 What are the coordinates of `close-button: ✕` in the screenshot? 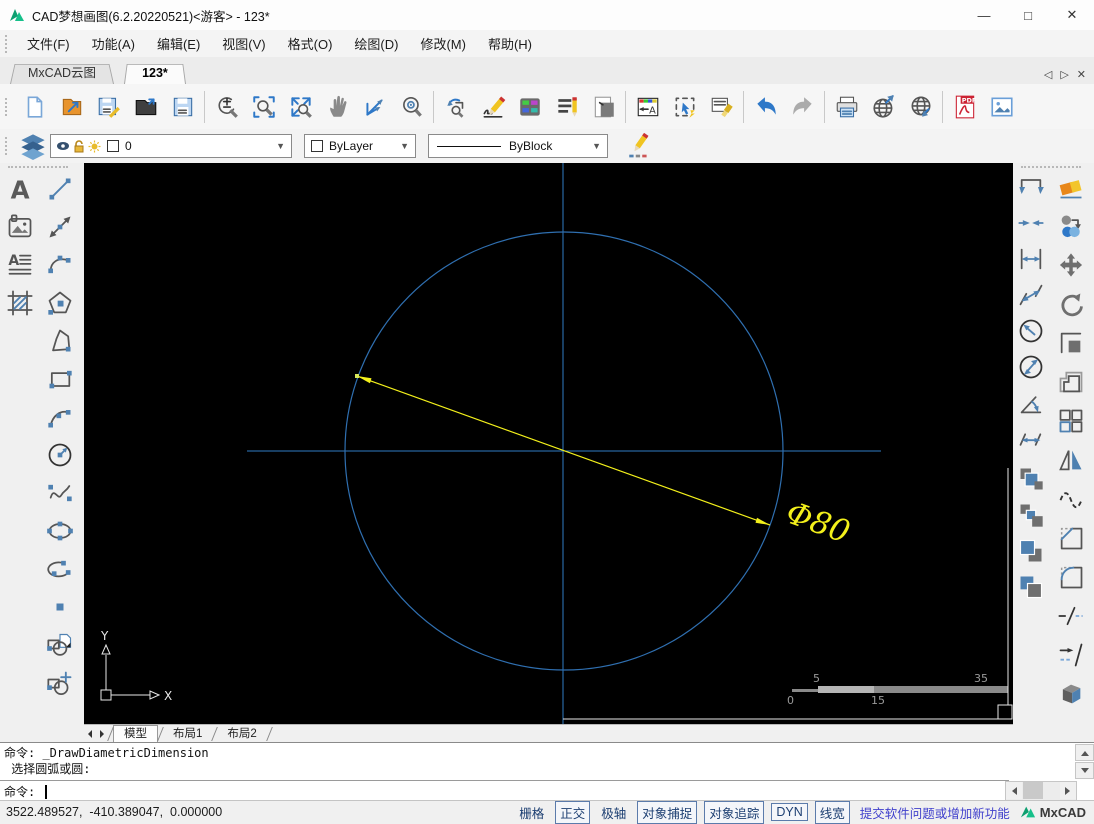 It's located at (1072, 15).